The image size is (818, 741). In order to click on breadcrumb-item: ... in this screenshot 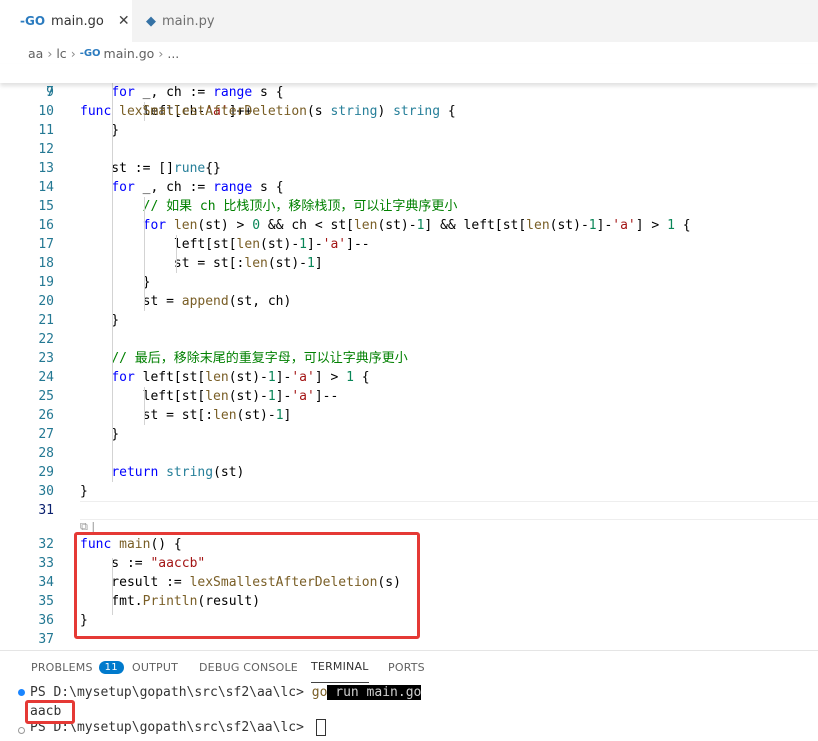, I will do `click(173, 53)`.